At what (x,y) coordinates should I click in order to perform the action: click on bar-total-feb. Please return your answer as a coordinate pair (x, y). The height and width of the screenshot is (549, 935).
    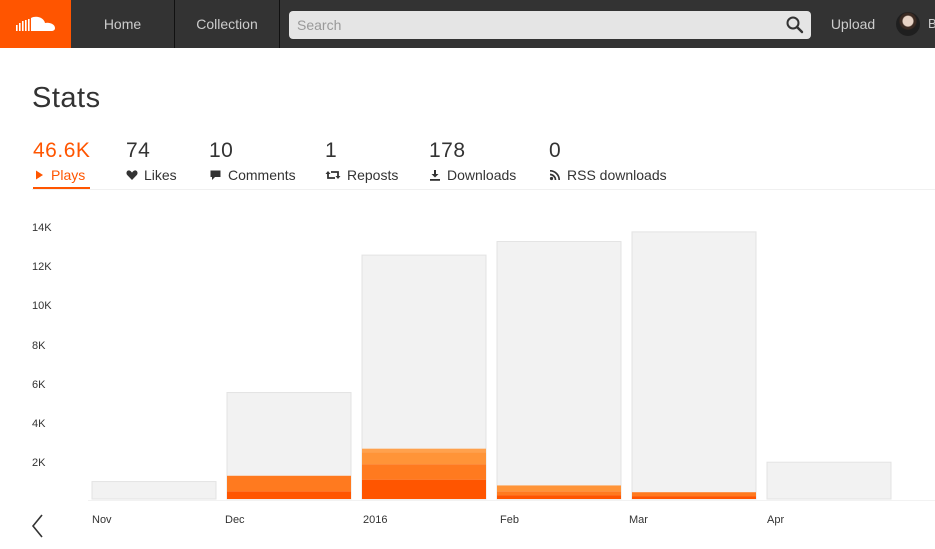
    Looking at the image, I should click on (559, 370).